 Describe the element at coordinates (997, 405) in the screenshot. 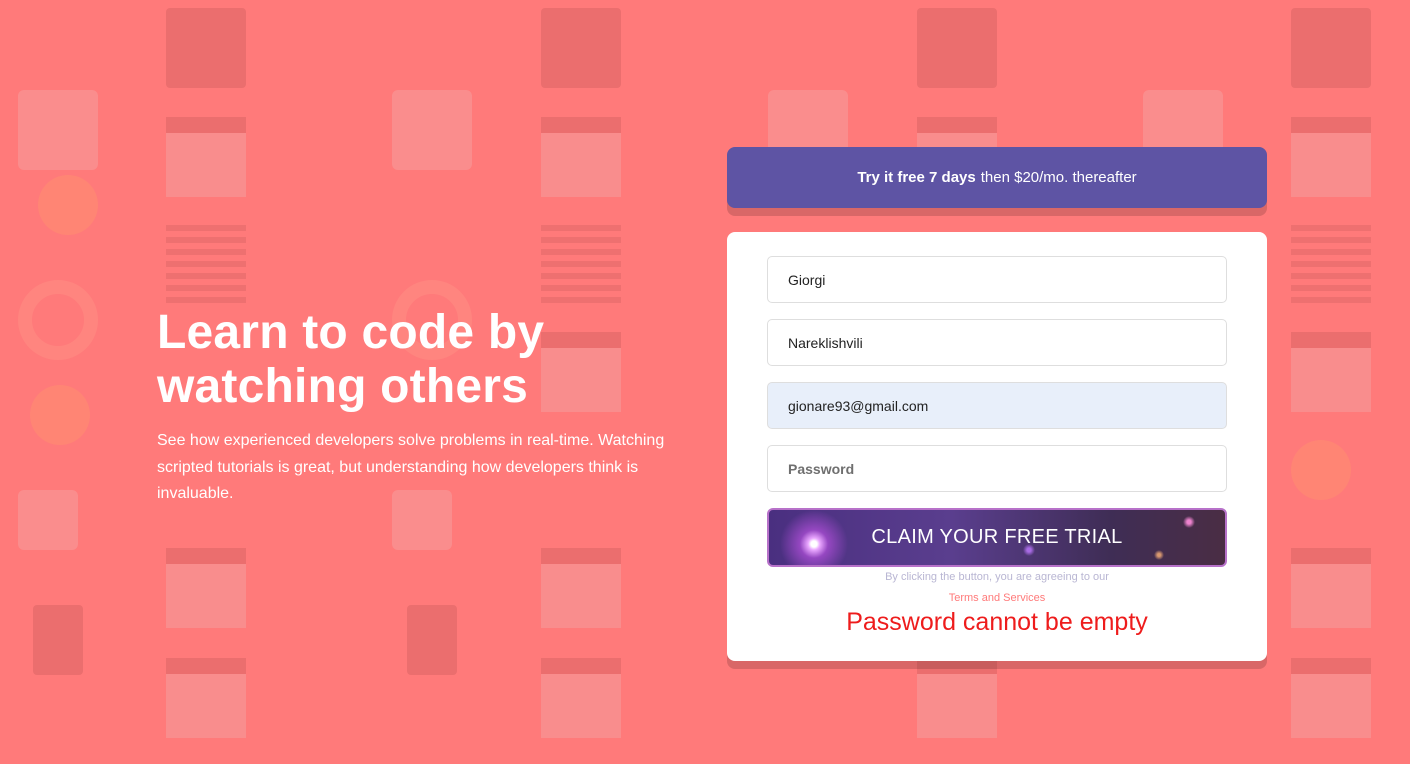

I see `email-input` at that location.